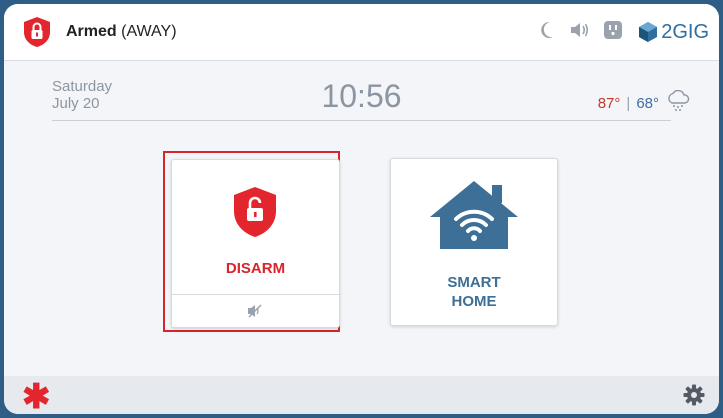  I want to click on mute-icon, so click(255, 313).